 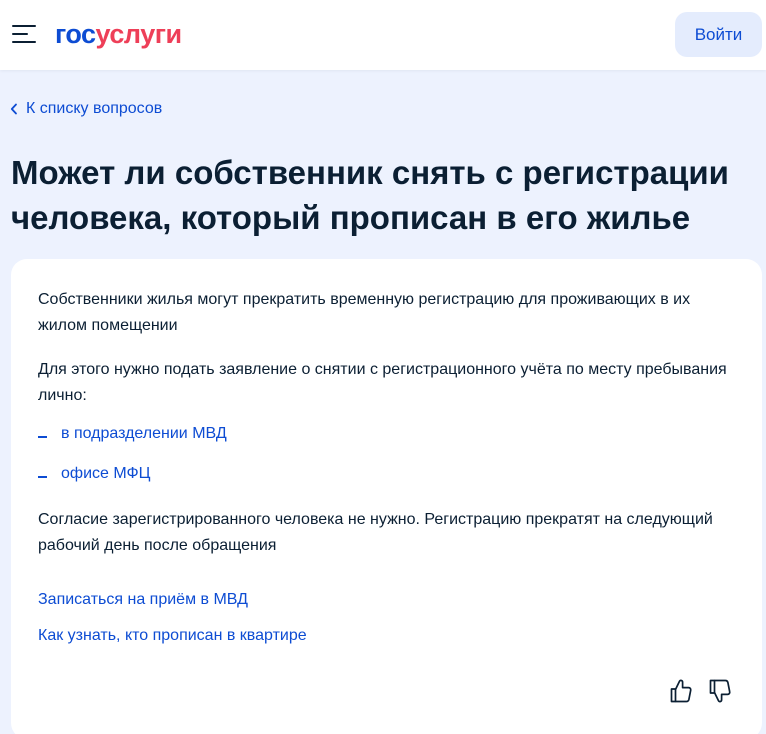 I want to click on gosuslugi-logo: госуслуги, so click(x=118, y=34).